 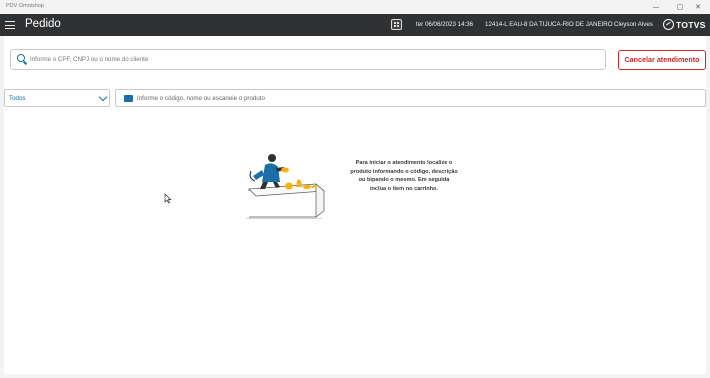 What do you see at coordinates (25, 6) in the screenshot?
I see `window-title: PDV Omnishop` at bounding box center [25, 6].